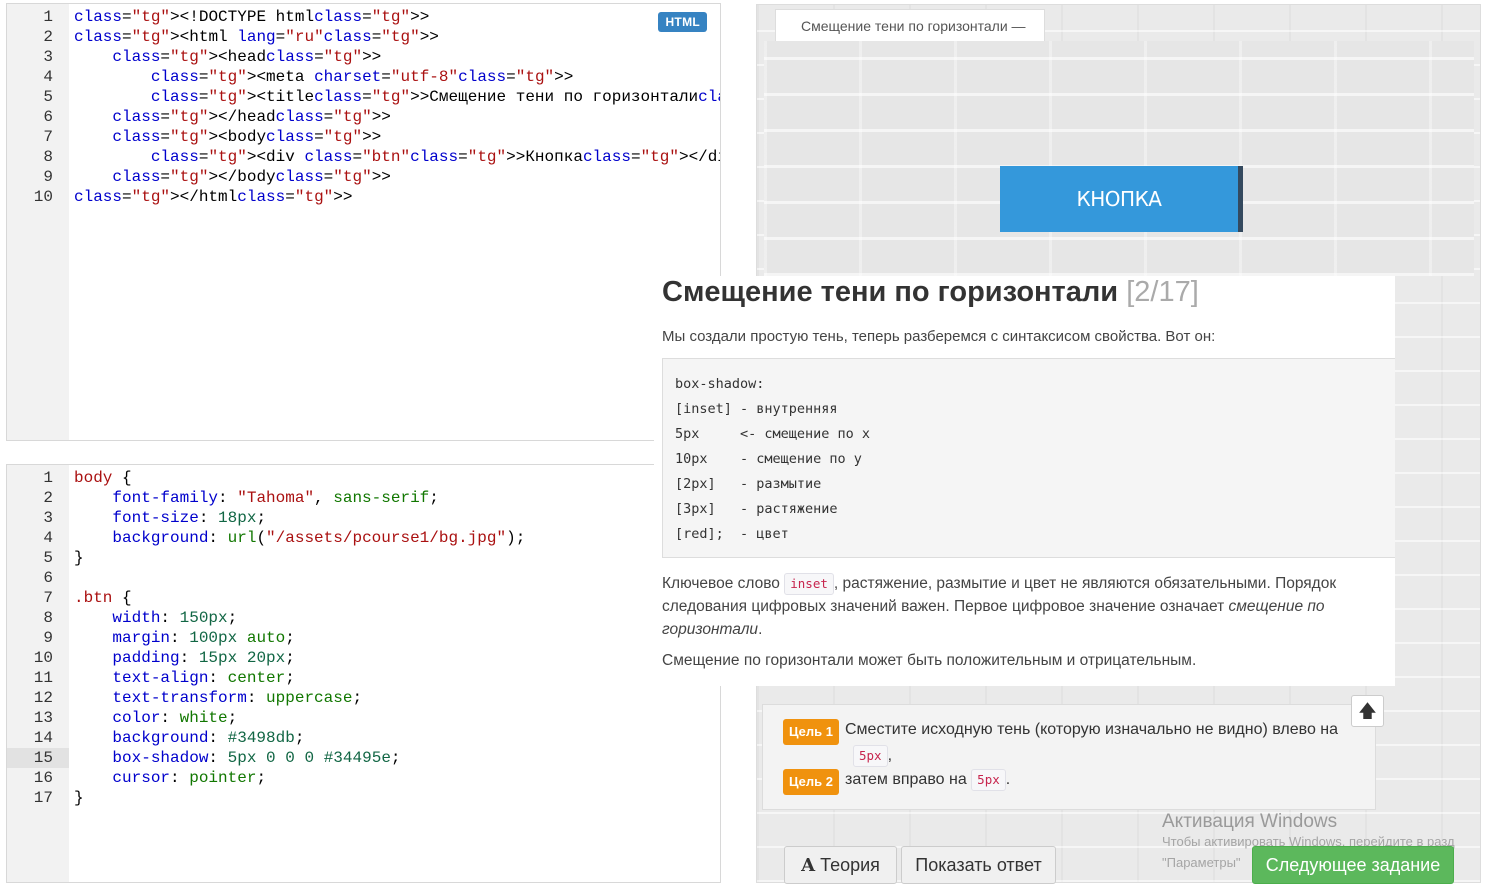 The height and width of the screenshot is (884, 1497). I want to click on code-line: 3 class="tg"><headclass="tg">>, so click(363, 57).